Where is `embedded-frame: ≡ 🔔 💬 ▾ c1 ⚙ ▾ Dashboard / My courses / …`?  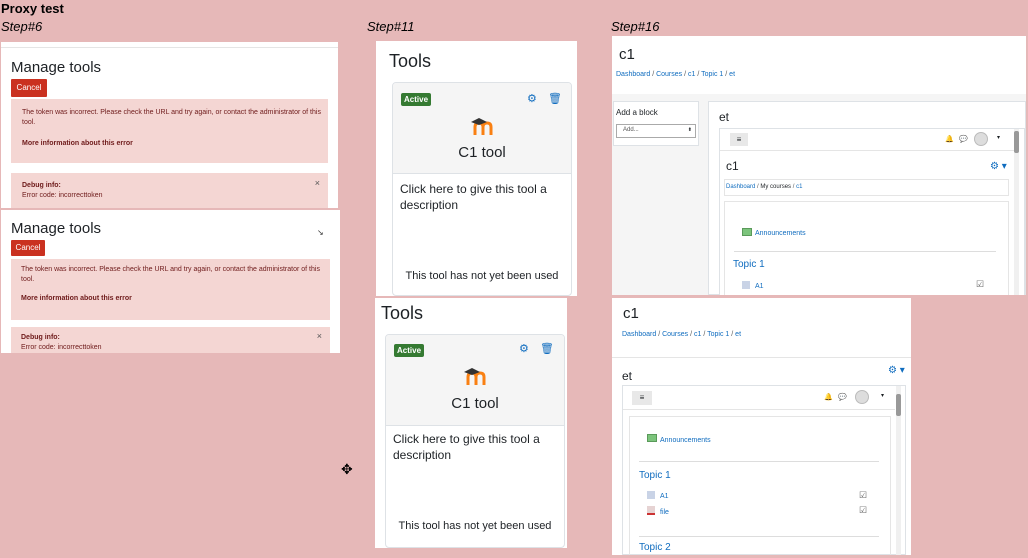
embedded-frame: ≡ 🔔 💬 ▾ c1 ⚙ ▾ Dashboard / My courses / … is located at coordinates (872, 211).